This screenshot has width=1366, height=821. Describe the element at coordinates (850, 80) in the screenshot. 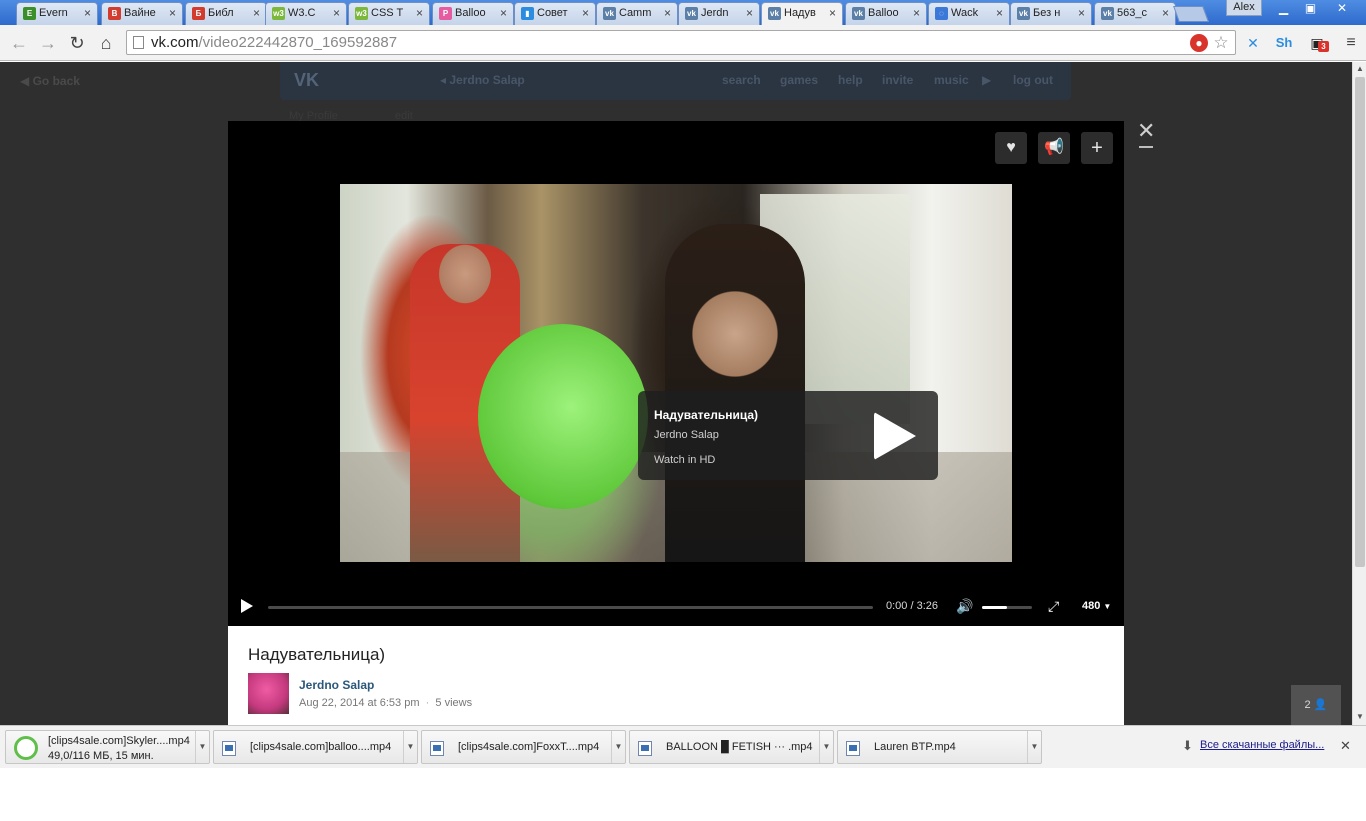

I see `vk-nav-help: help` at that location.